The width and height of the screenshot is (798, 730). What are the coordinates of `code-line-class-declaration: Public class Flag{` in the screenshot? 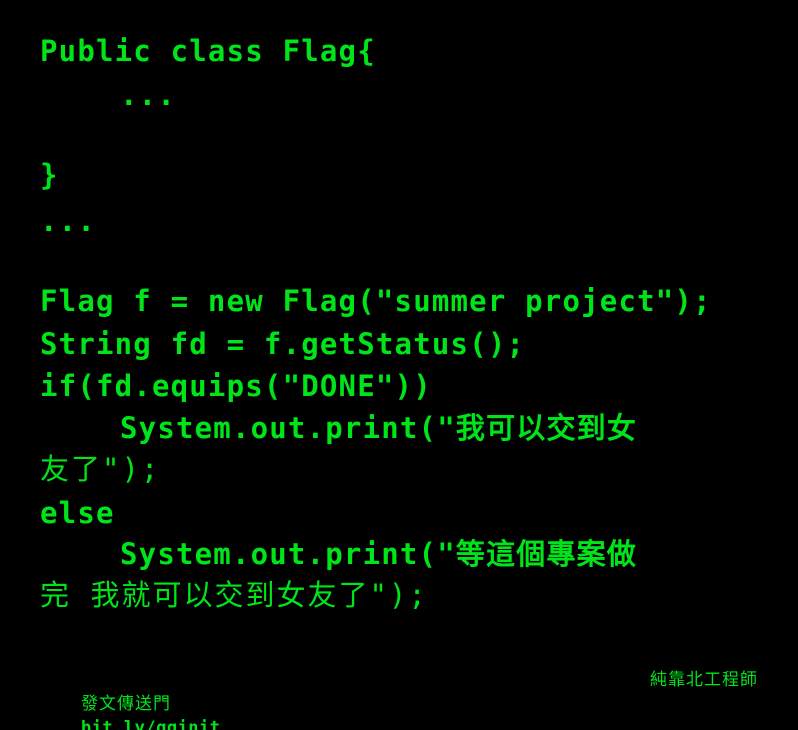 It's located at (208, 51).